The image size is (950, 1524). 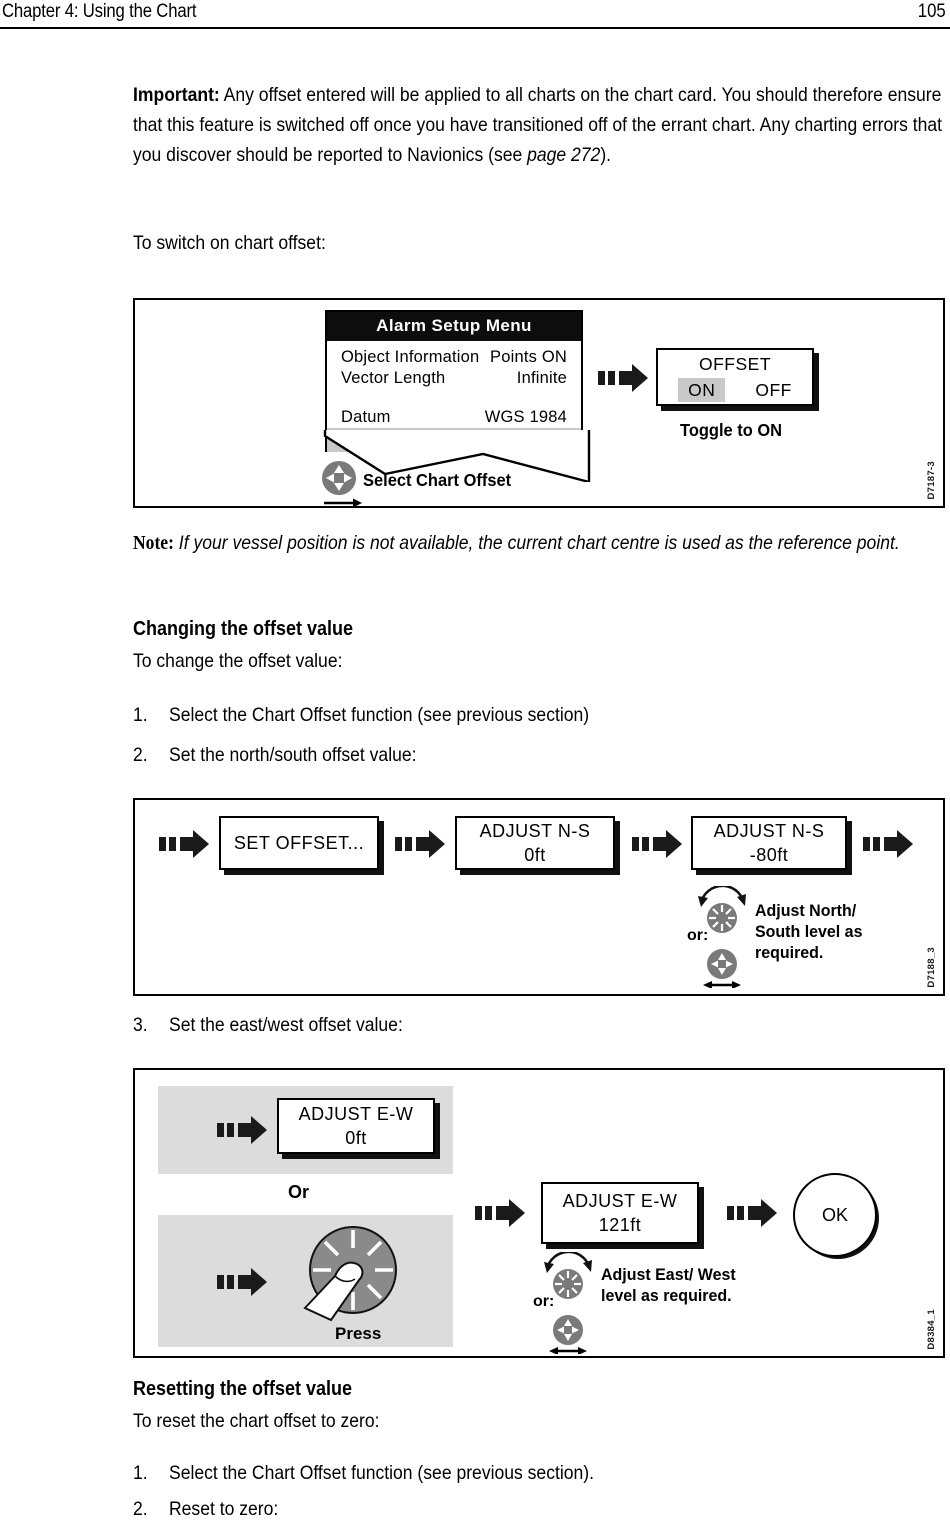 What do you see at coordinates (243, 1389) in the screenshot?
I see `resetting-offset-heading: Resetting the offset value` at bounding box center [243, 1389].